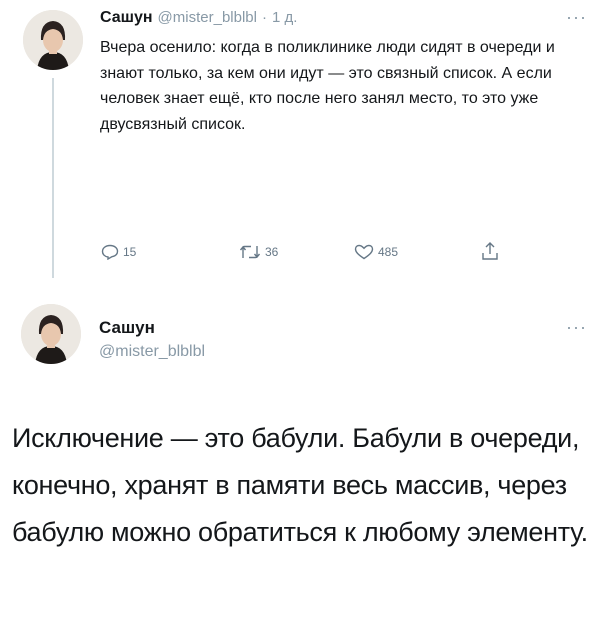 The width and height of the screenshot is (610, 617). I want to click on reply-icon, so click(110, 252).